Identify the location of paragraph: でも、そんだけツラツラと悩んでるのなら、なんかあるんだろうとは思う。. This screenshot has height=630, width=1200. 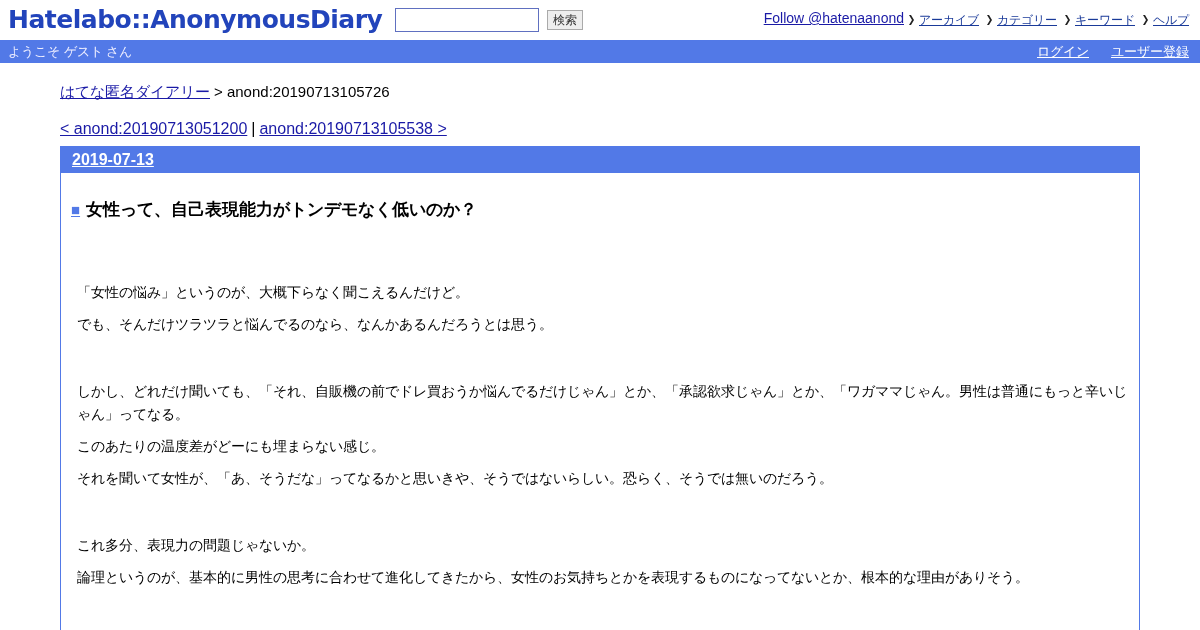
(315, 324).